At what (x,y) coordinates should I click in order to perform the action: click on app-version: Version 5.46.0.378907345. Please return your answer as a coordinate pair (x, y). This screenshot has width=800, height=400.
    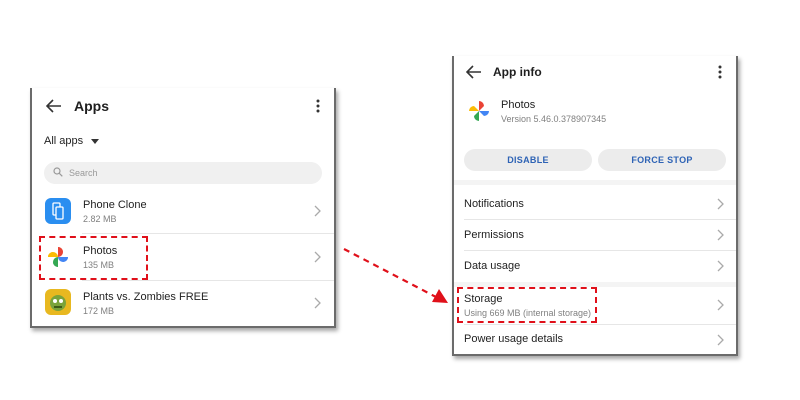
    Looking at the image, I should click on (554, 119).